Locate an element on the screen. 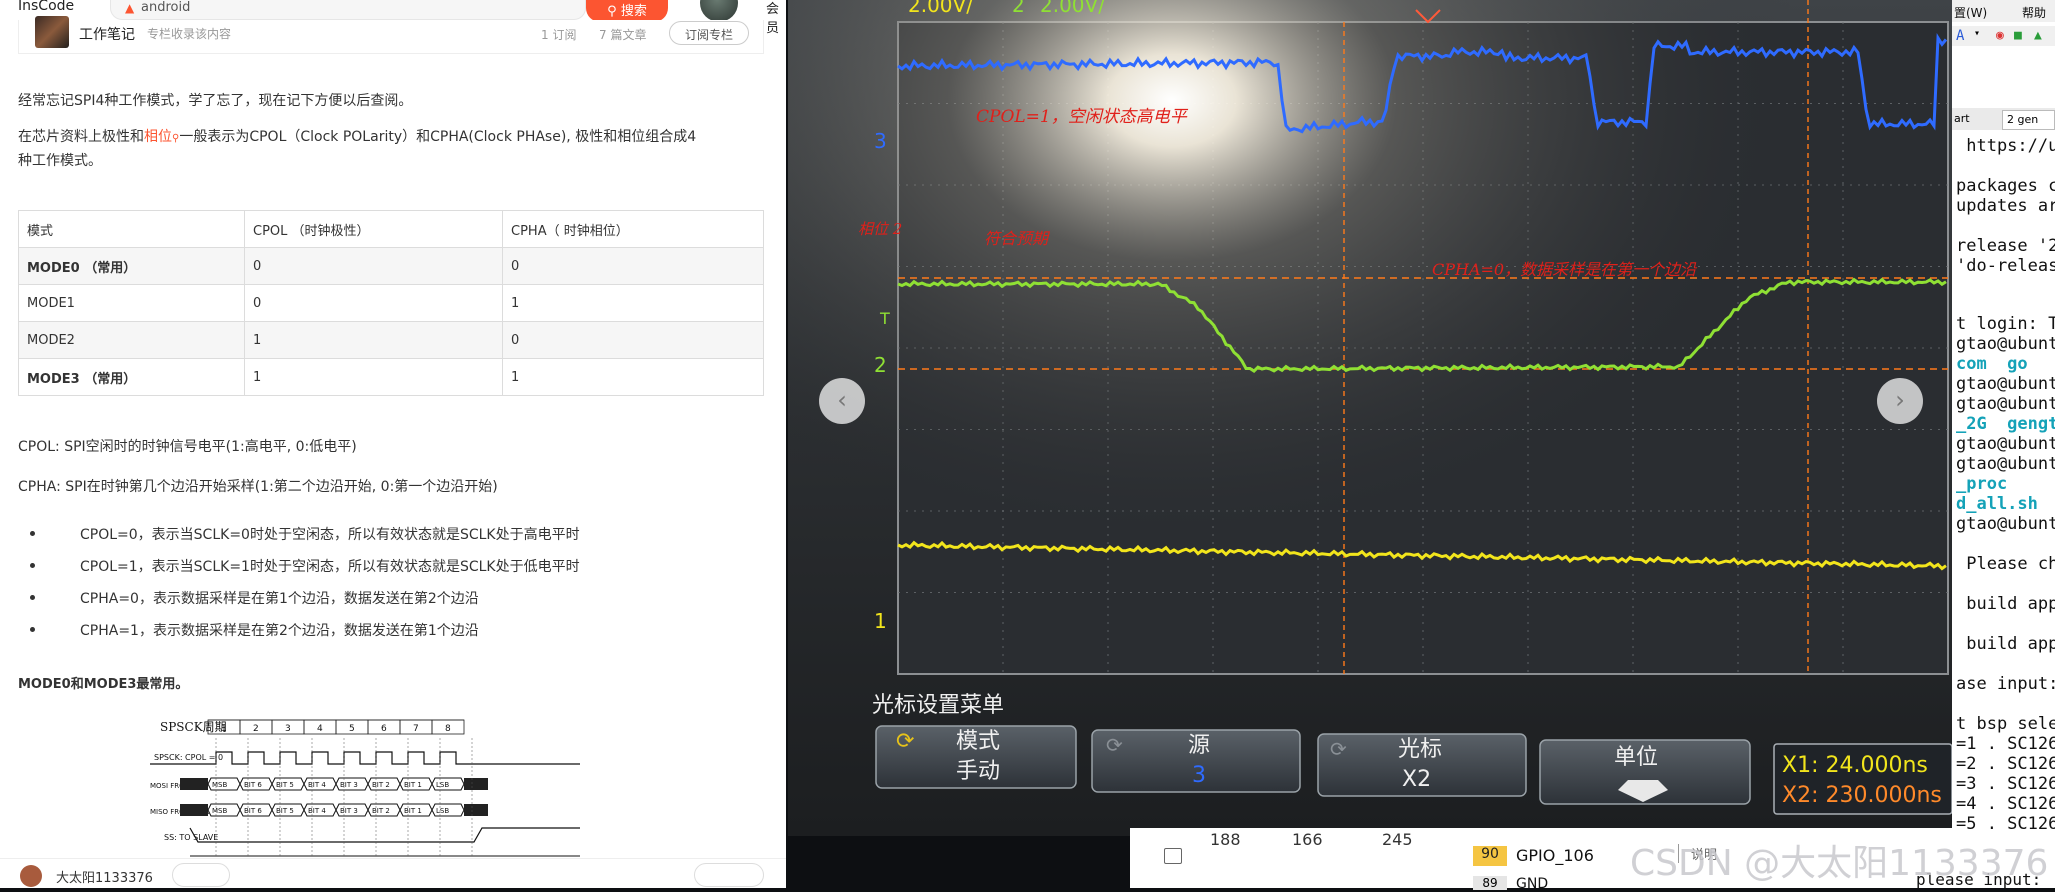 This screenshot has height=892, width=2055. miso-bit-label: BIT 1 is located at coordinates (413, 811).